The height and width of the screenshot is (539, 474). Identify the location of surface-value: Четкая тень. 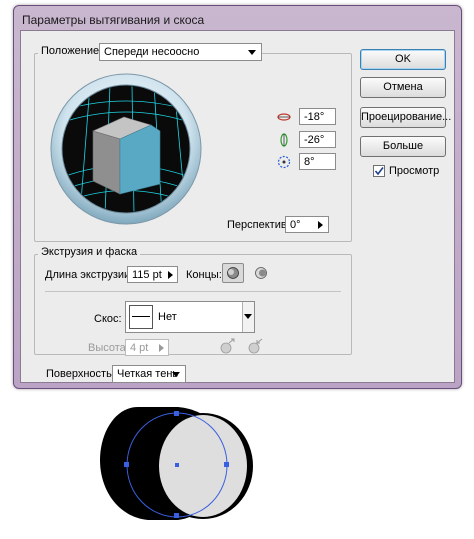
(148, 374).